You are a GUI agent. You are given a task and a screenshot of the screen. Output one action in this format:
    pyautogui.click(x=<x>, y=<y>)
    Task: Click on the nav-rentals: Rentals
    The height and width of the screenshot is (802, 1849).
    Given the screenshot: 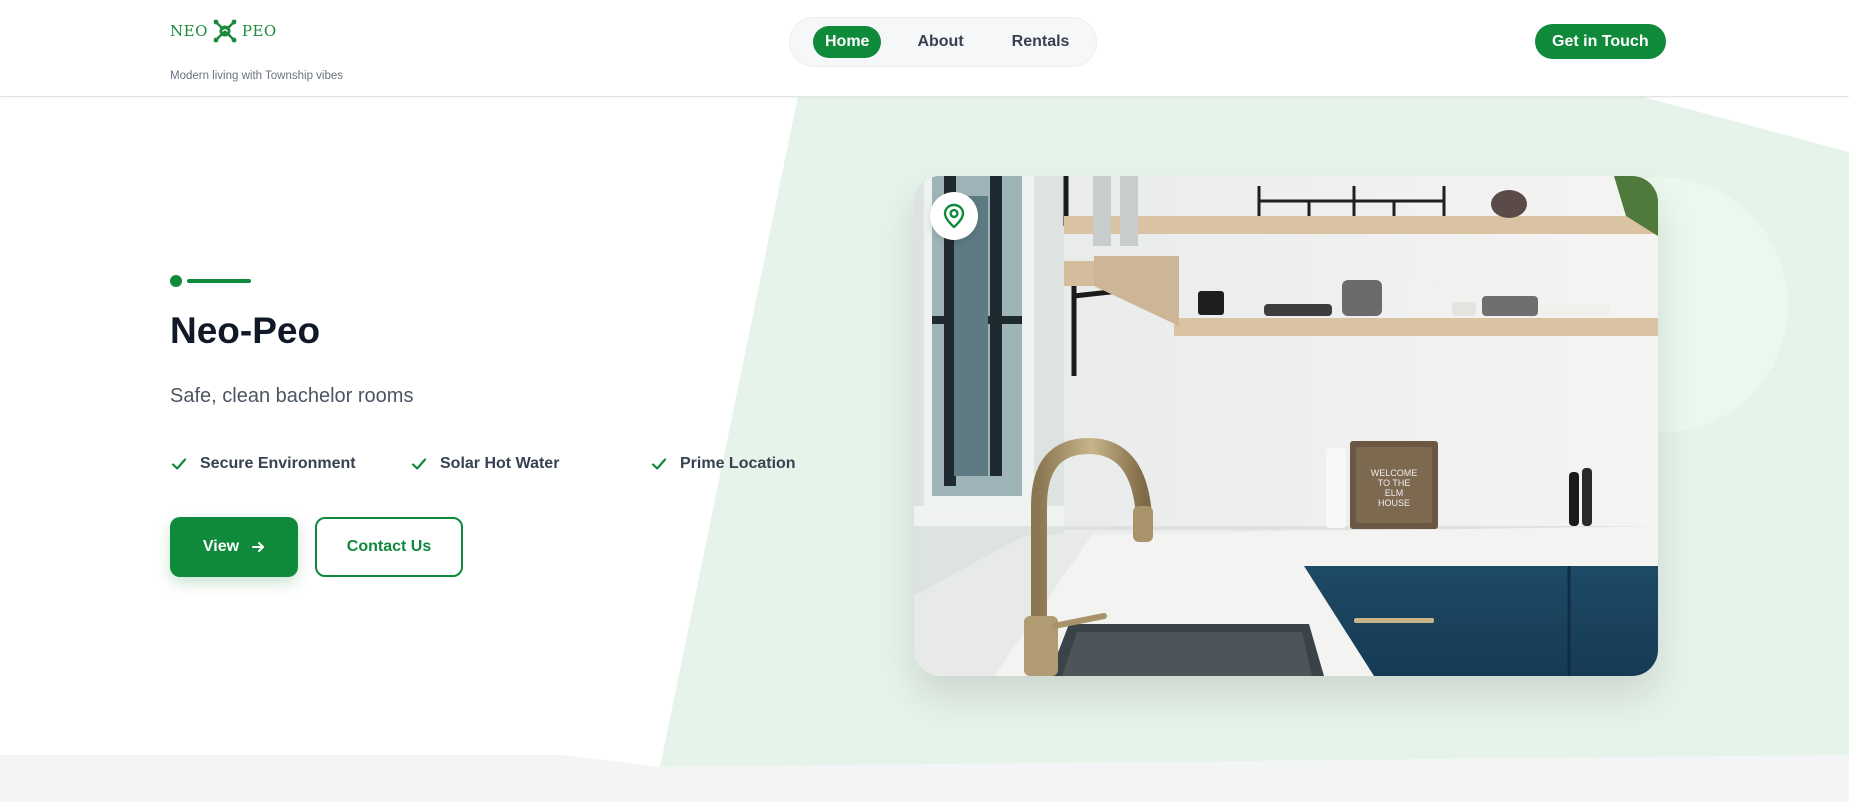 What is the action you would take?
    pyautogui.click(x=1041, y=42)
    